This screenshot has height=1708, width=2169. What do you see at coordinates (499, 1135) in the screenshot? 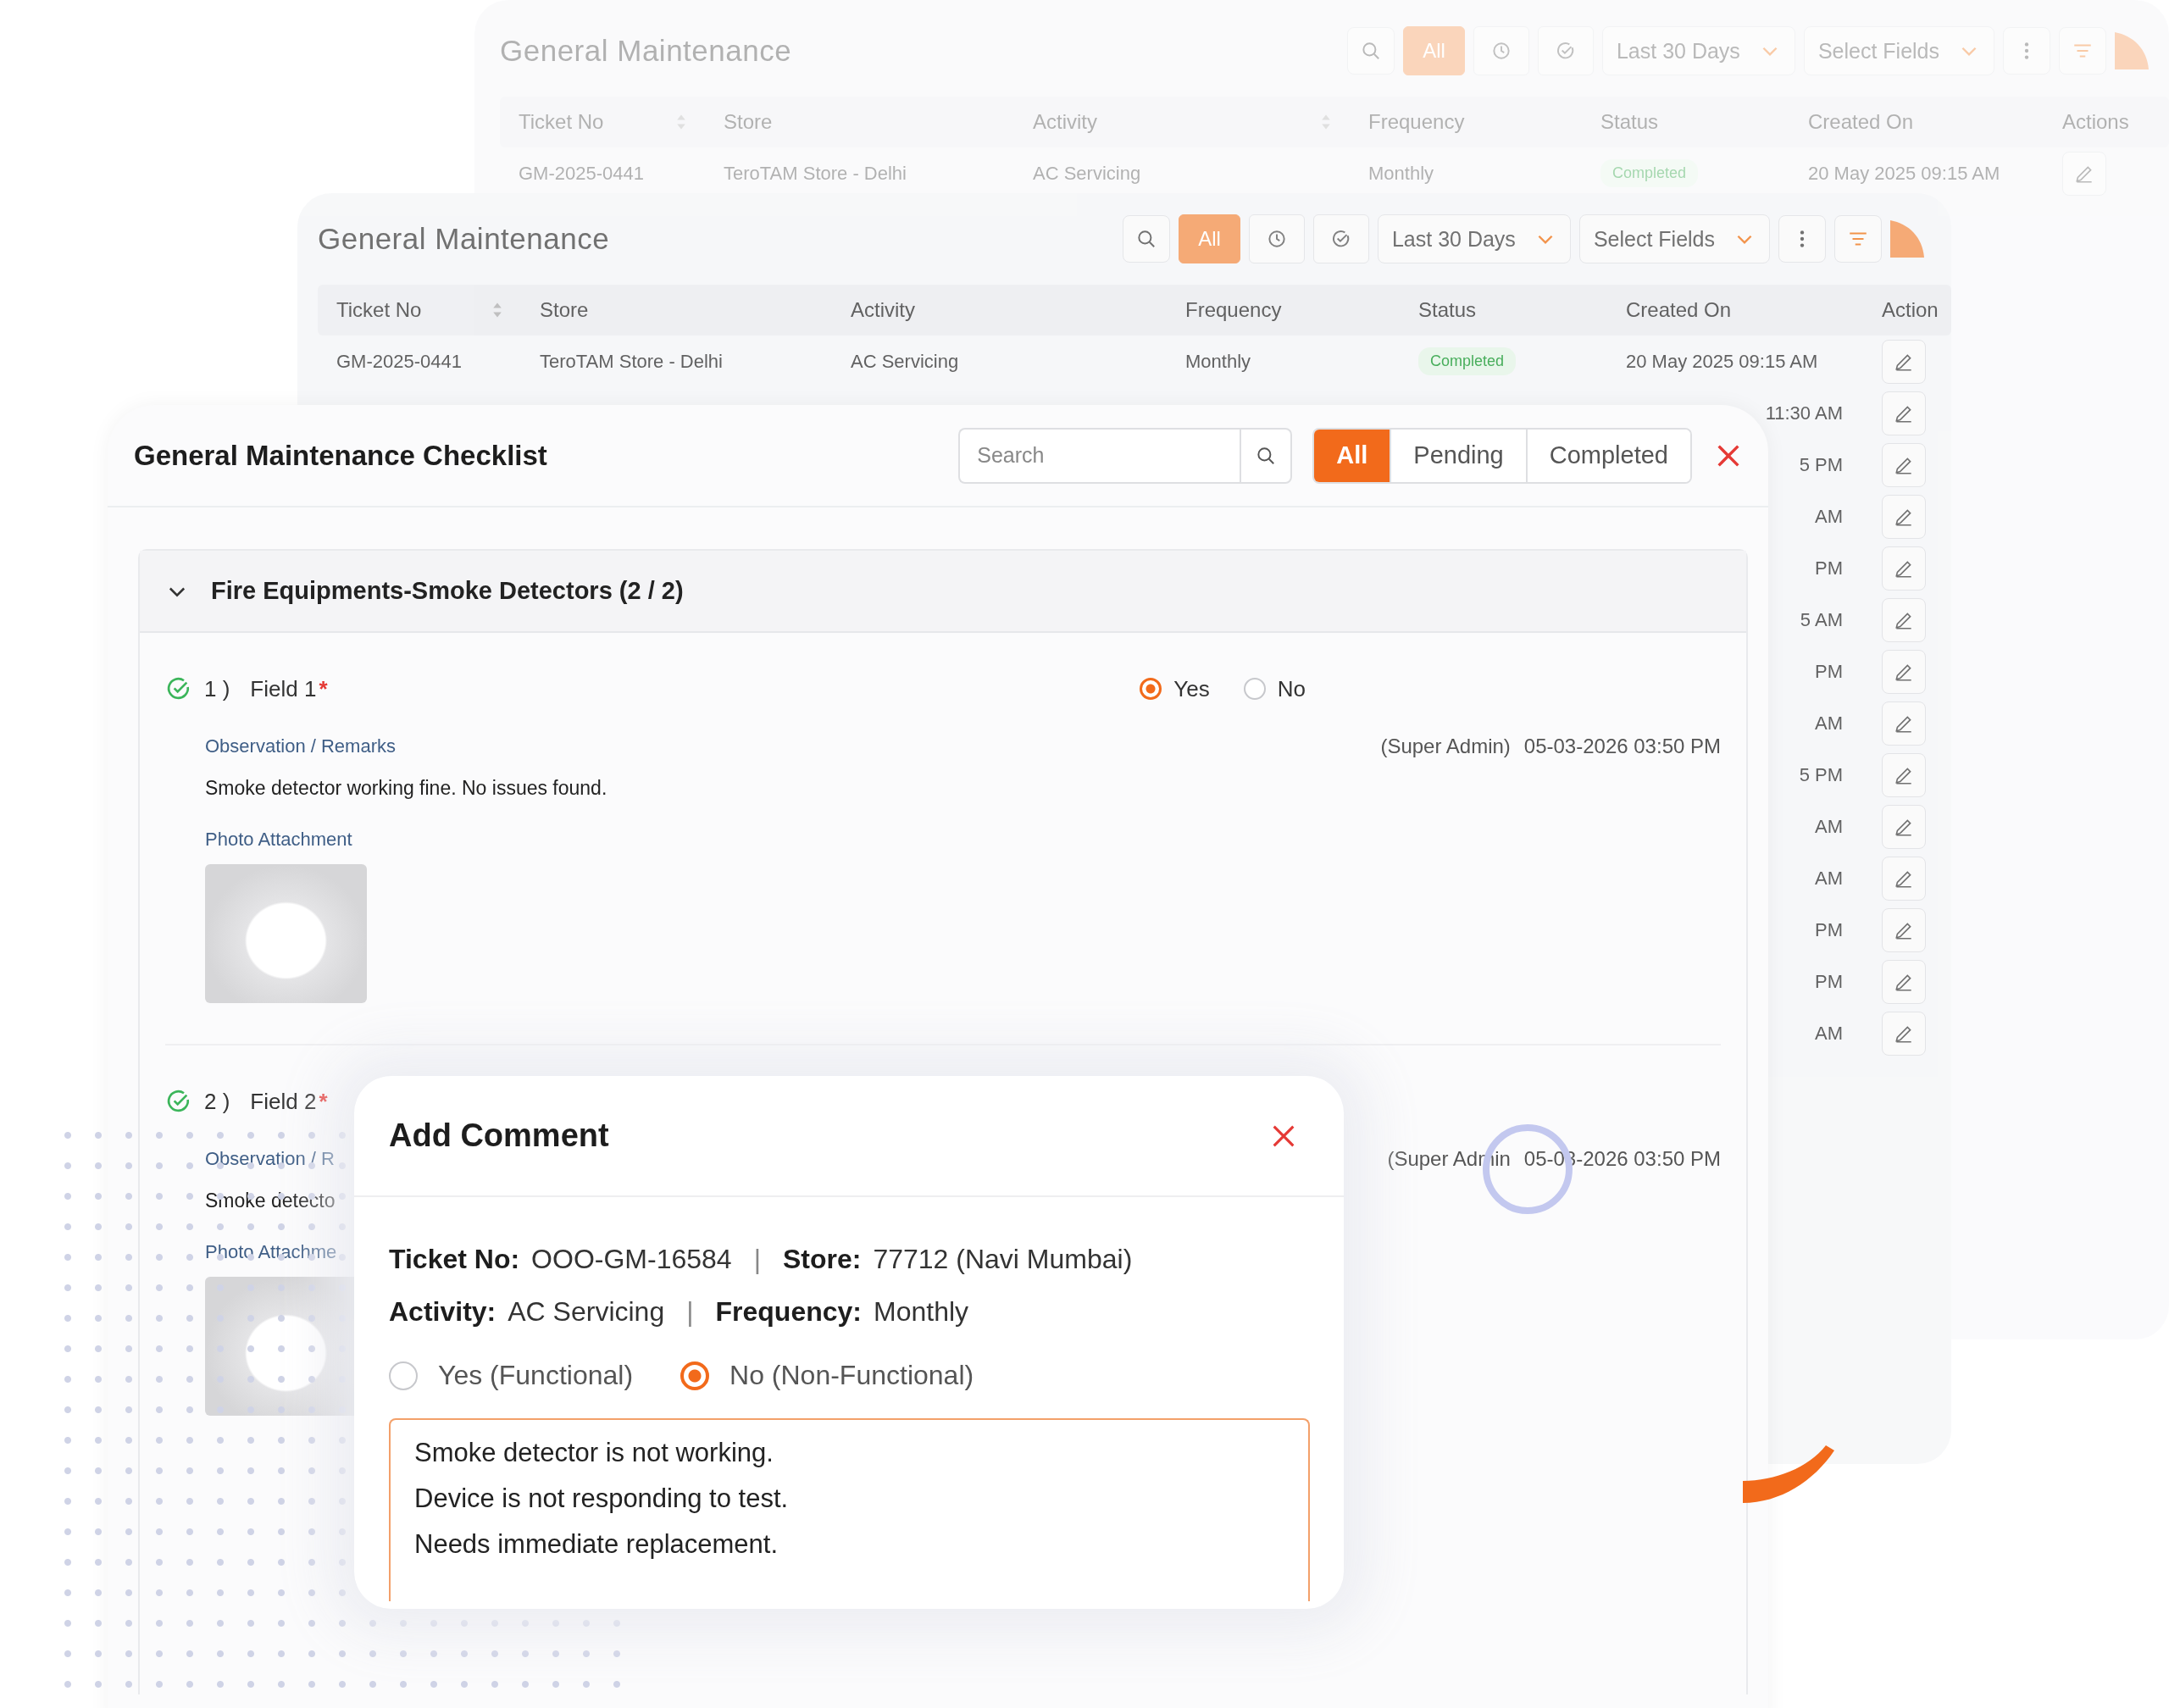
I see `dialog-title: Add Comment` at bounding box center [499, 1135].